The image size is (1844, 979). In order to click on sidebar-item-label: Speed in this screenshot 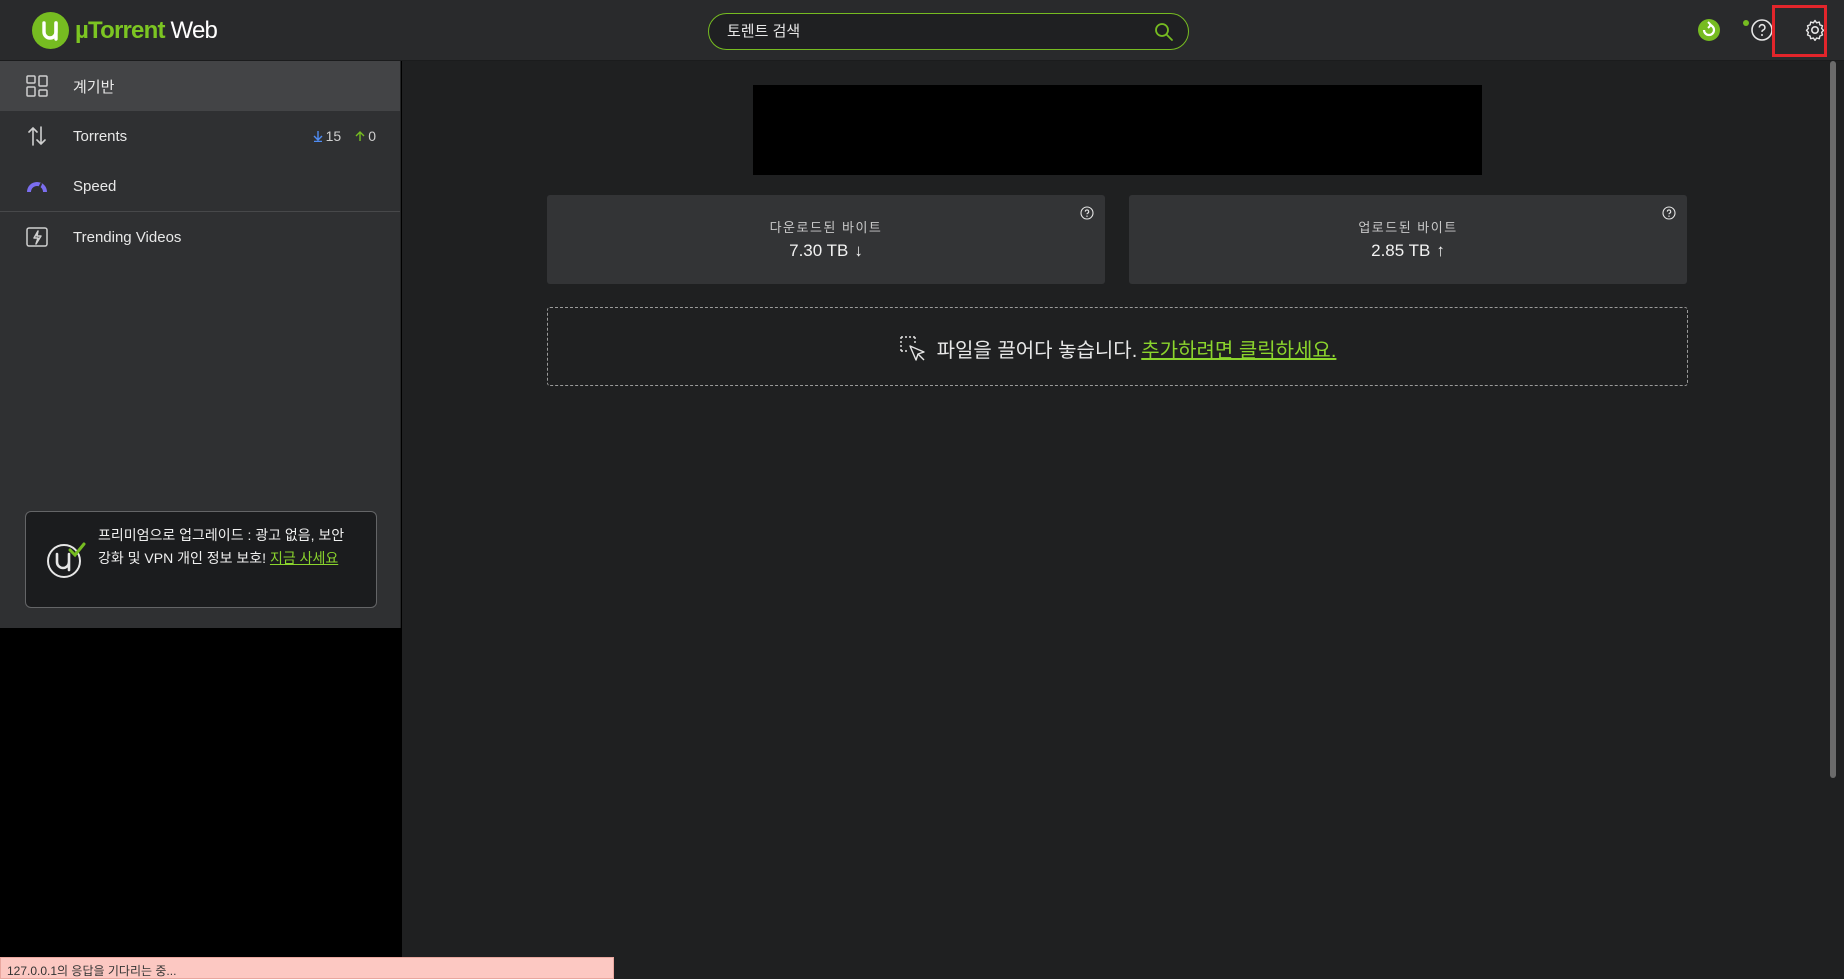, I will do `click(95, 186)`.